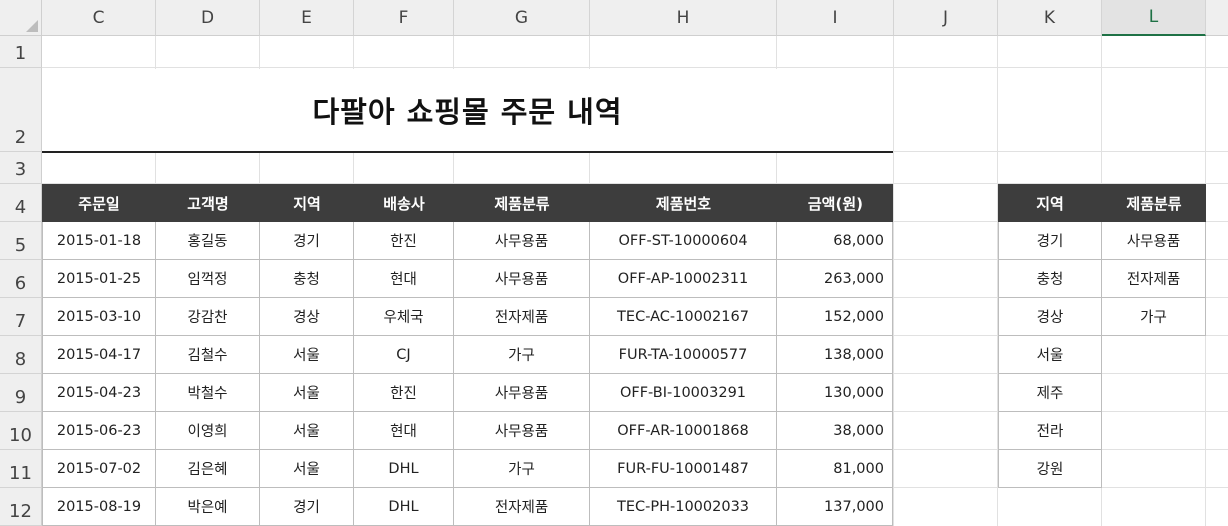  What do you see at coordinates (683, 279) in the screenshot?
I see `cell-product-id: OFF-AP-10002311` at bounding box center [683, 279].